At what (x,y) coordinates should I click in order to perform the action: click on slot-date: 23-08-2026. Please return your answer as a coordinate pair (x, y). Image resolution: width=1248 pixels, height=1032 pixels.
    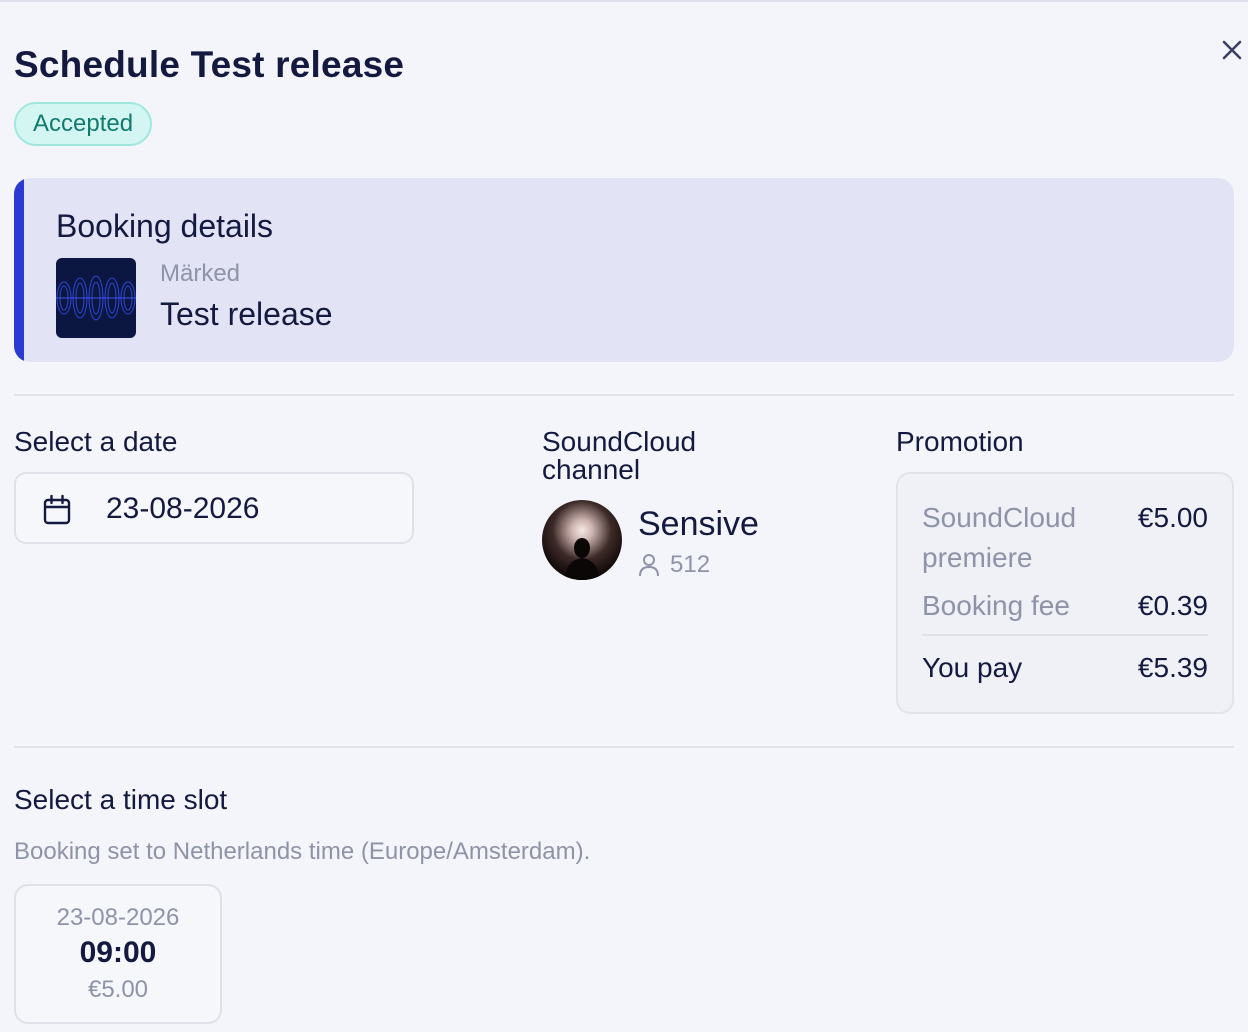
    Looking at the image, I should click on (118, 917).